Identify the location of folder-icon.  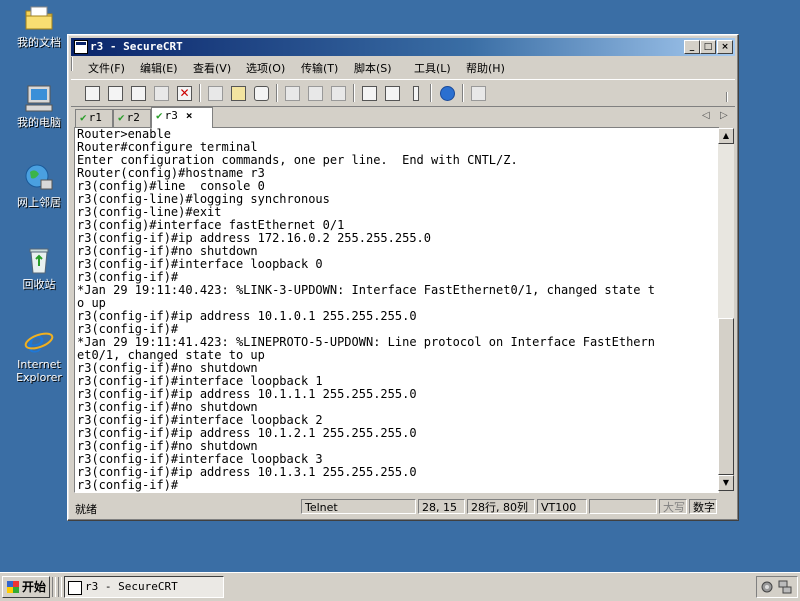
(39, 18).